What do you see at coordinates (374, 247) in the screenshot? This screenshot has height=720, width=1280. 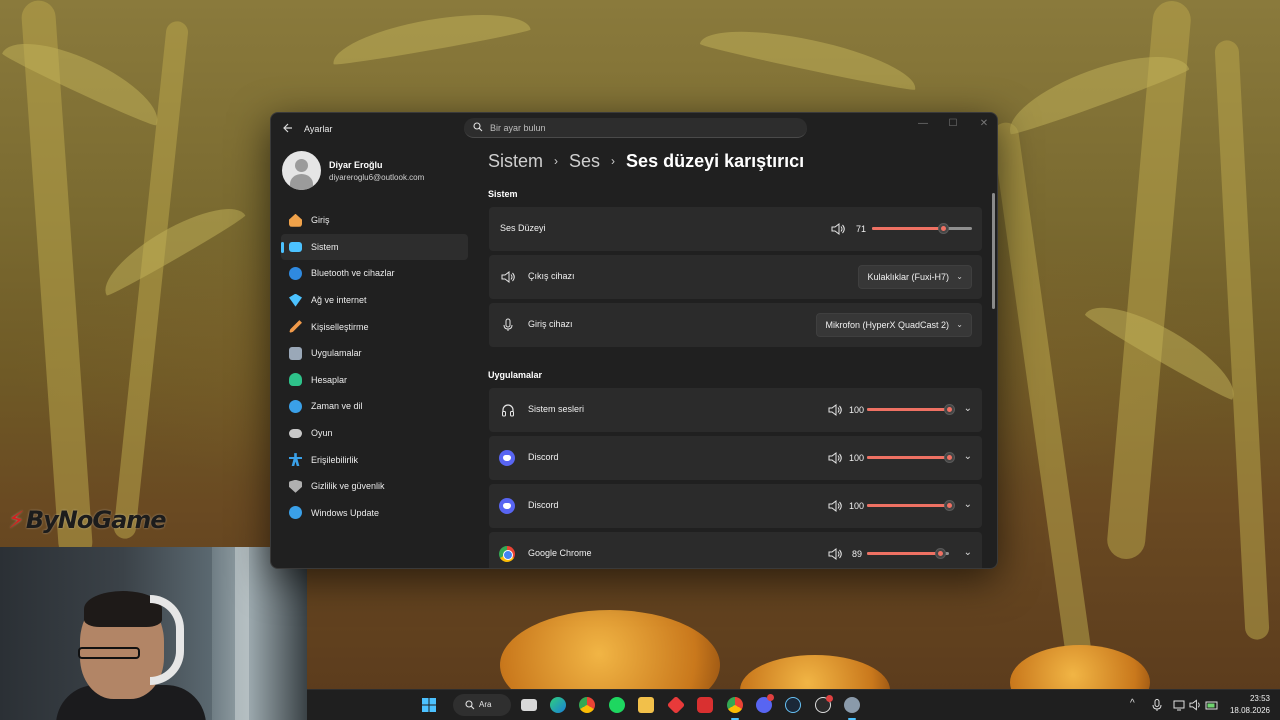 I see `sidebar-item-sistem: Sistem` at bounding box center [374, 247].